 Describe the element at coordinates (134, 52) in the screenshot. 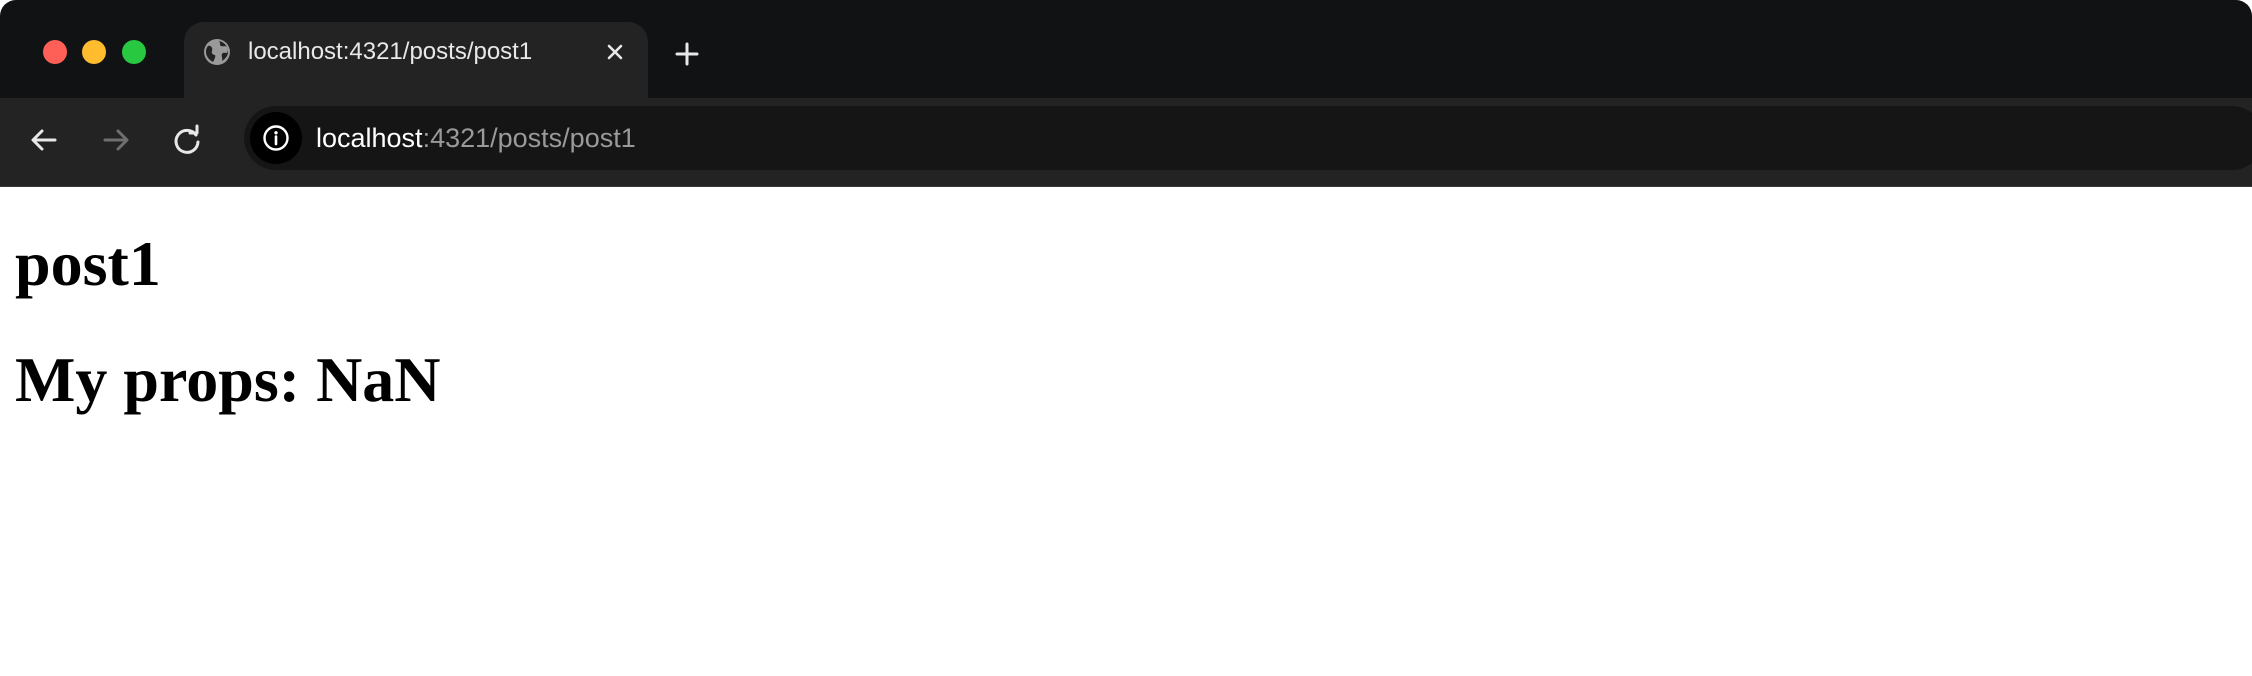

I see `window-maximize-button` at that location.